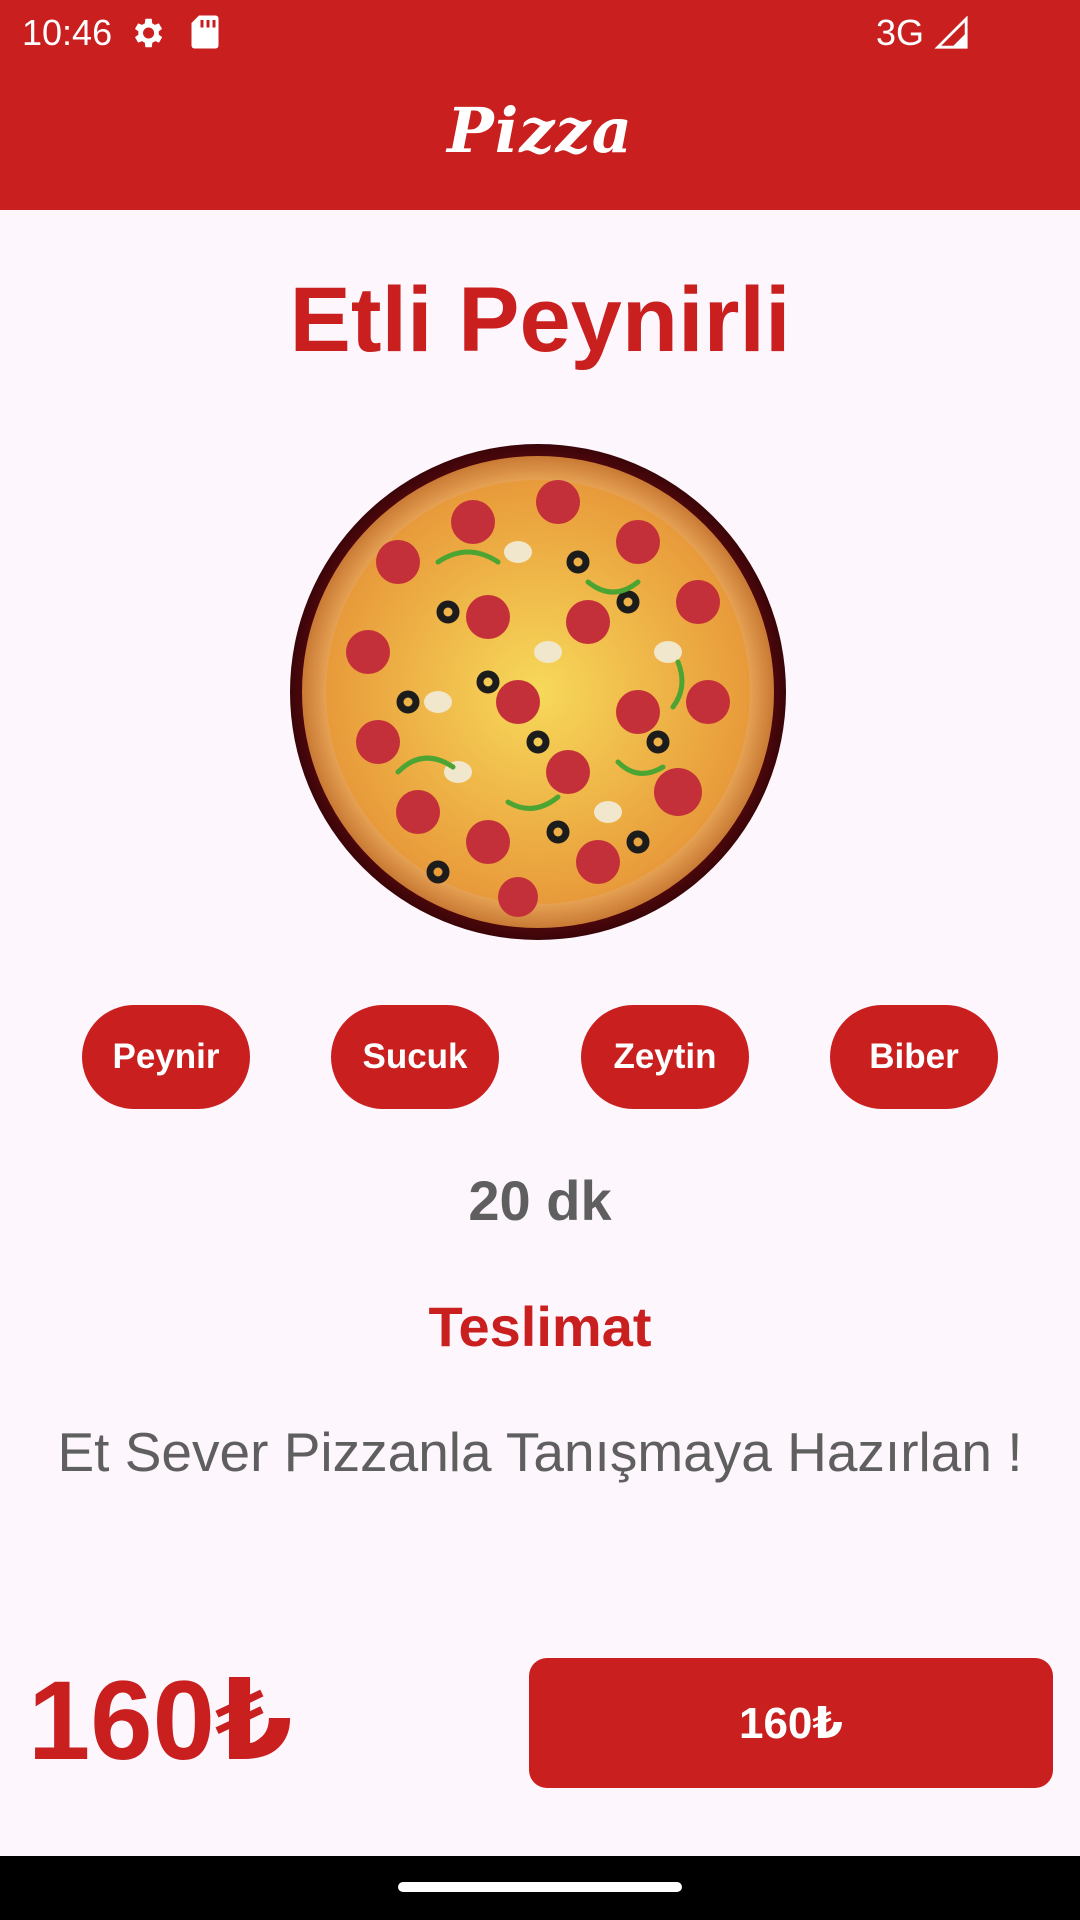  What do you see at coordinates (540, 320) in the screenshot?
I see `pizza-name: Etli Peynirli` at bounding box center [540, 320].